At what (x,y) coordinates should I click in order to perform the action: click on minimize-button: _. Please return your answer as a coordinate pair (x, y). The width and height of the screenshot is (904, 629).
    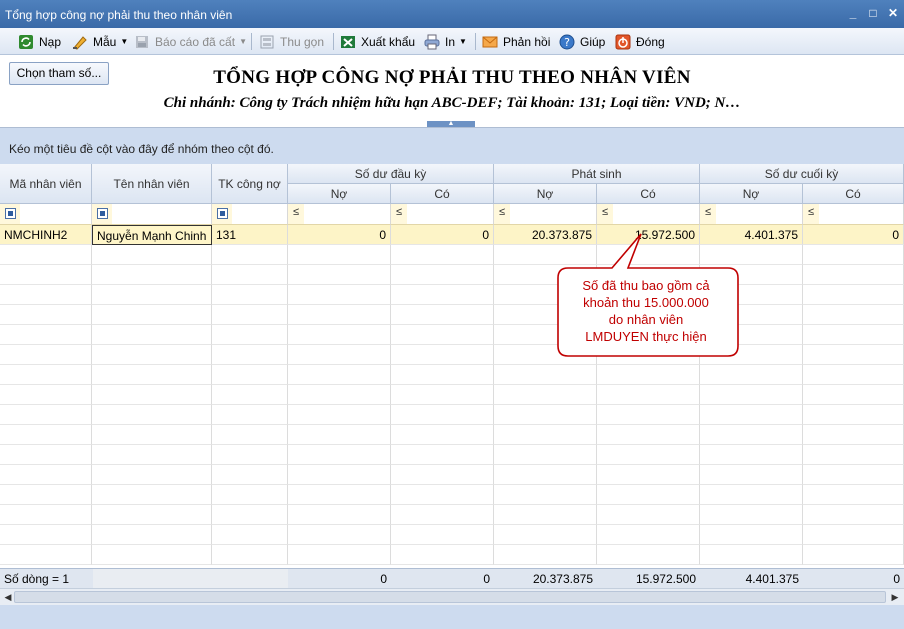
    Looking at the image, I should click on (853, 13).